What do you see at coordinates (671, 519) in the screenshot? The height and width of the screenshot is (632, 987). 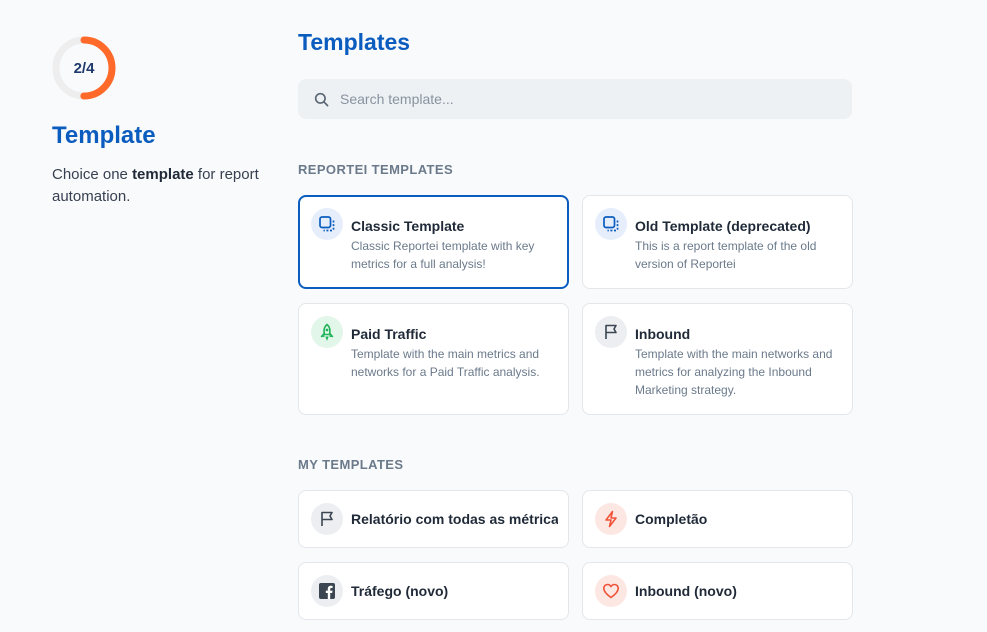 I see `card-title: Completão` at bounding box center [671, 519].